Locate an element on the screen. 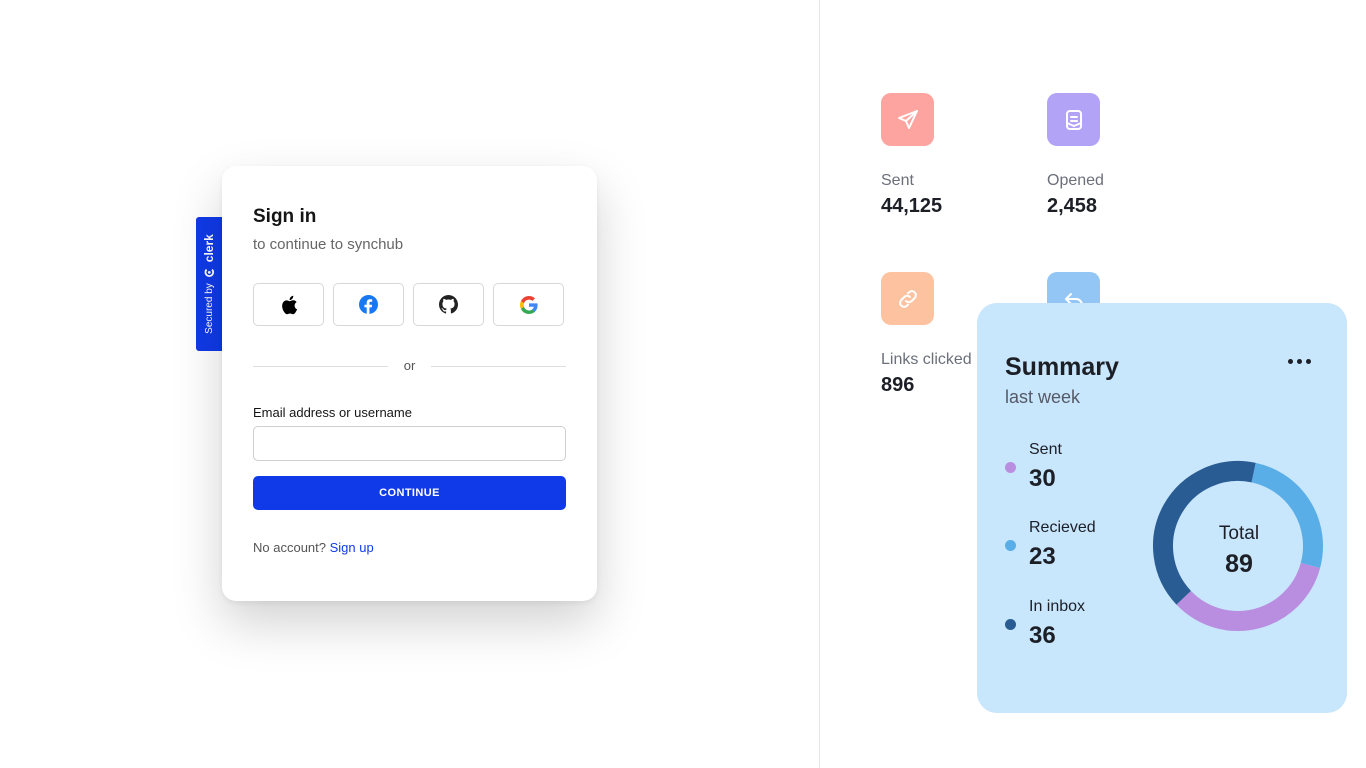  no-account-row: No account? Sign up is located at coordinates (313, 547).